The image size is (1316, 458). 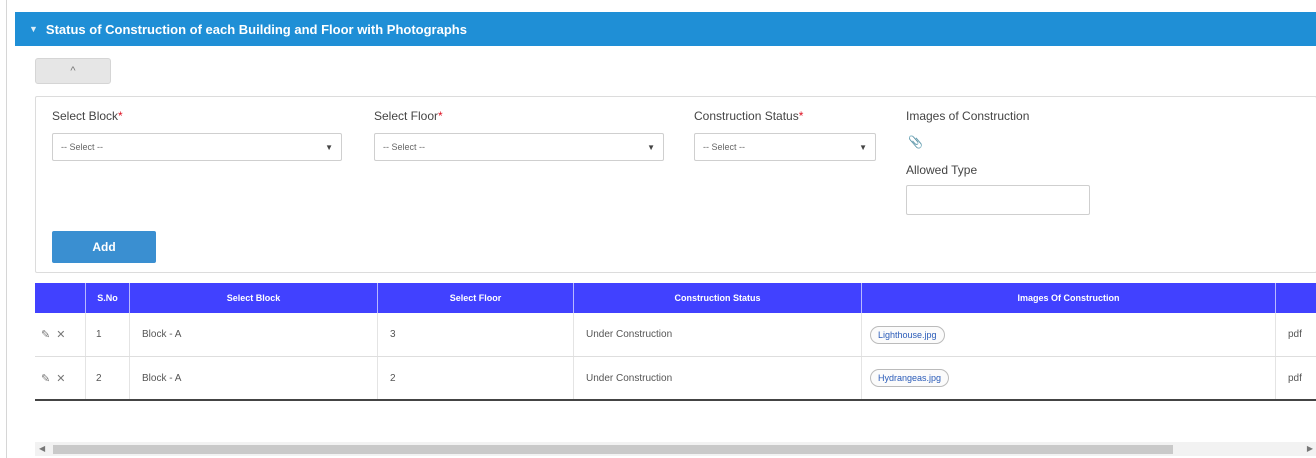 What do you see at coordinates (749, 116) in the screenshot?
I see `status-label: Construction Status*` at bounding box center [749, 116].